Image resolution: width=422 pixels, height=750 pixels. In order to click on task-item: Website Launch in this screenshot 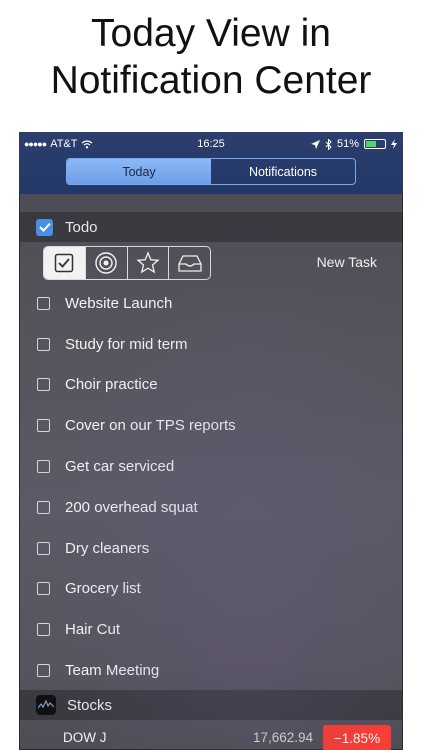, I will do `click(211, 303)`.